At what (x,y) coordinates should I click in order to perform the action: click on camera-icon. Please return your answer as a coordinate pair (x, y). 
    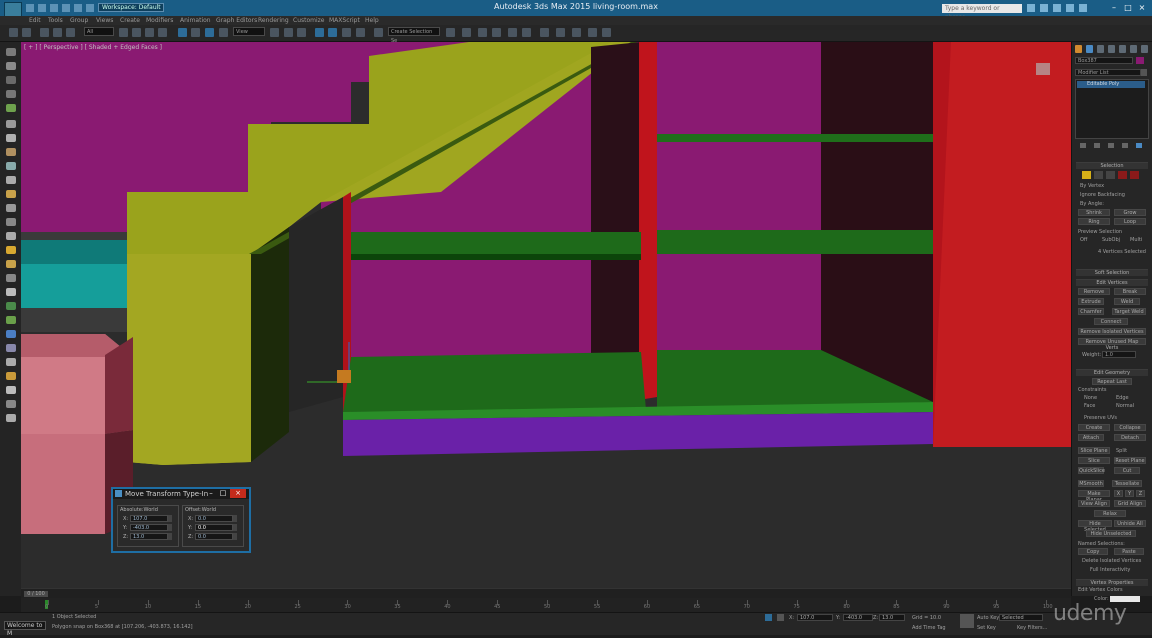
    Looking at the image, I should click on (11, 320).